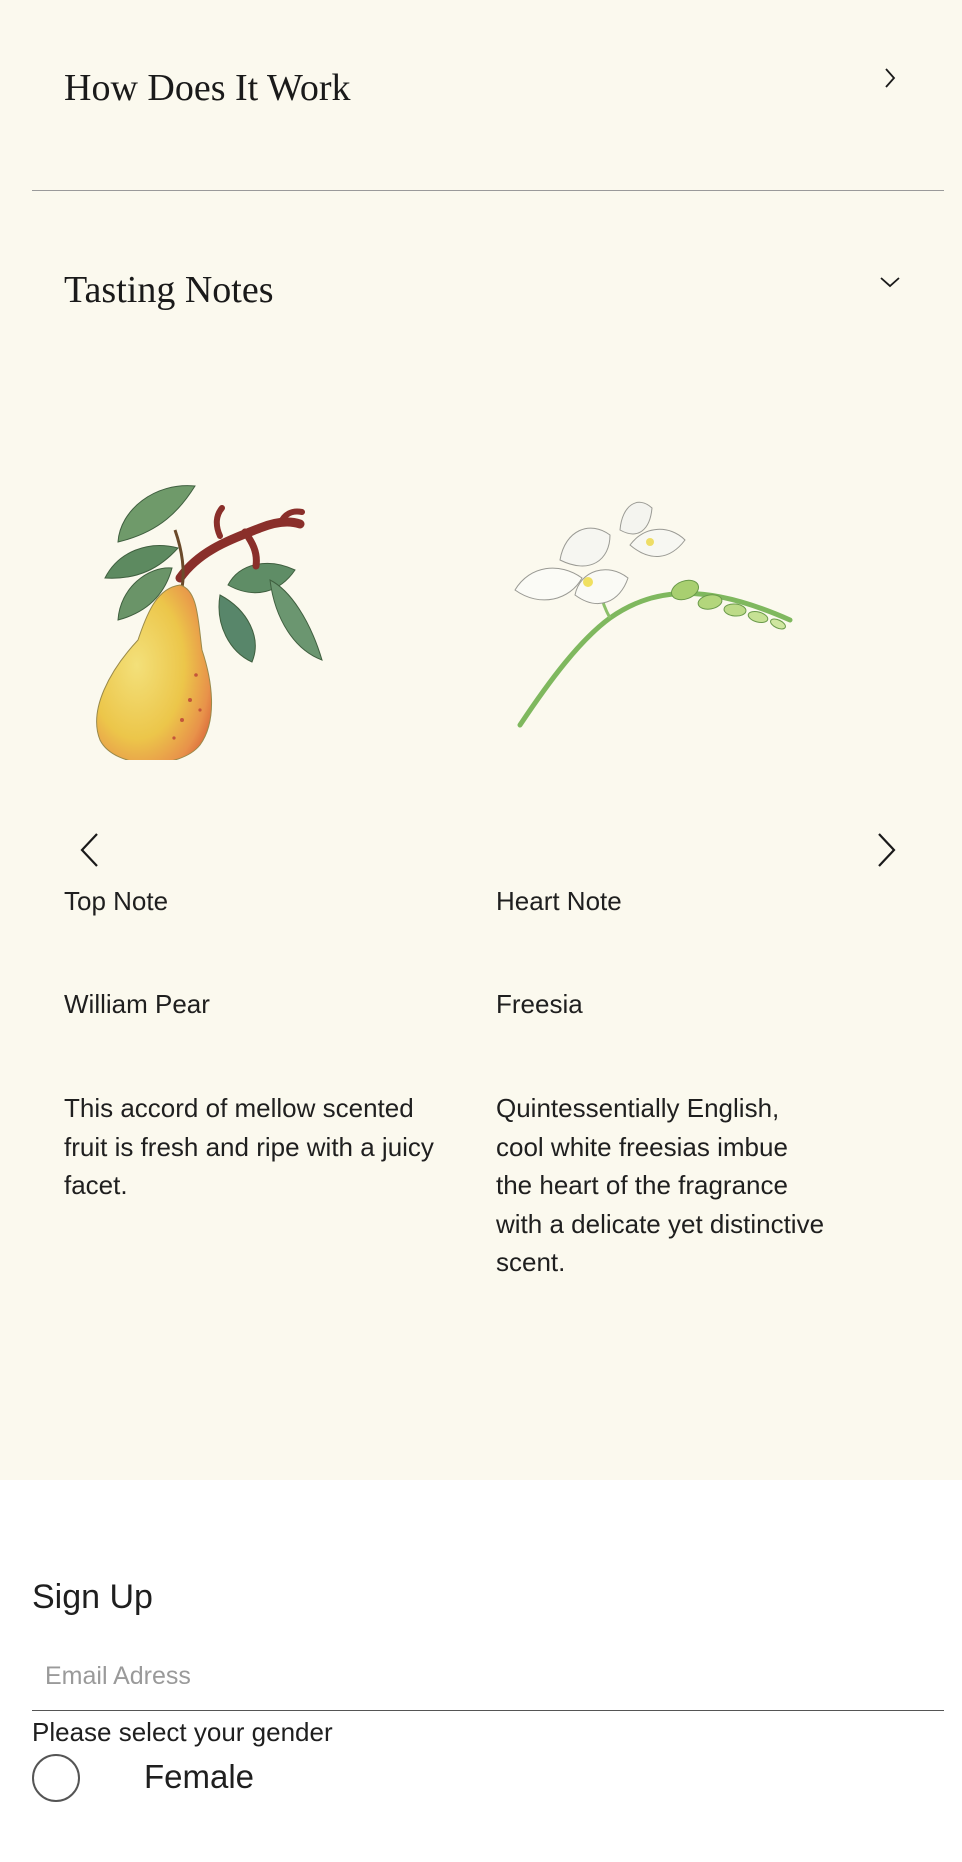 The image size is (962, 1862). What do you see at coordinates (488, 1677) in the screenshot?
I see `email-field` at bounding box center [488, 1677].